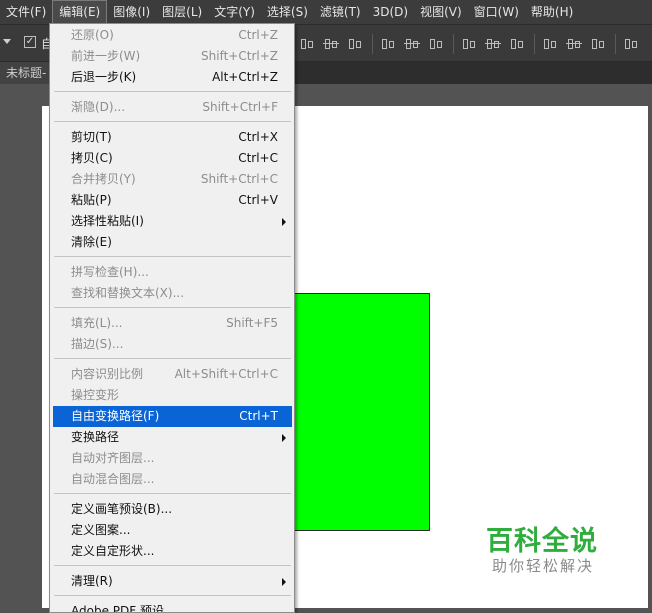  I want to click on menu-item: 内容识别比例 Alt+Shift+Ctrl+C, so click(172, 374).